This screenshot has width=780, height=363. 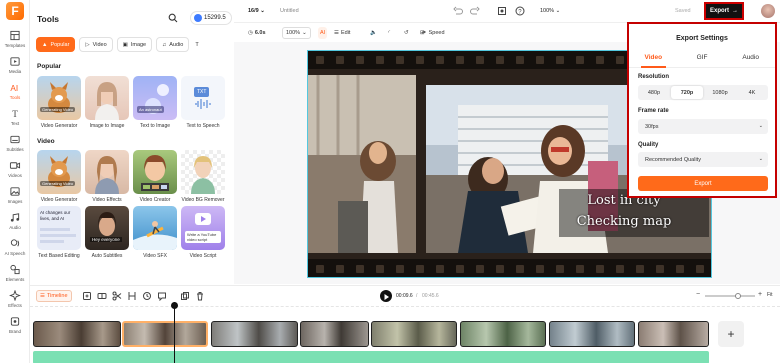 What do you see at coordinates (87, 296) in the screenshot?
I see `add-clip-icon` at bounding box center [87, 296].